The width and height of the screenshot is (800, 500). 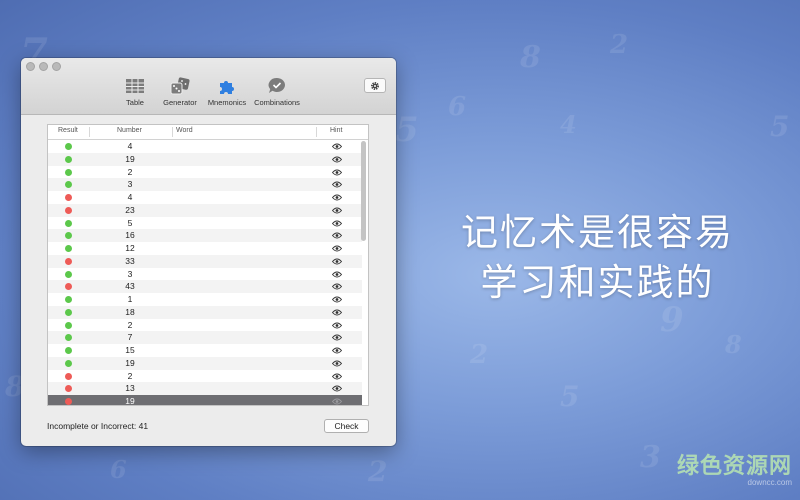 I want to click on background-digit: 6, so click(x=118, y=469).